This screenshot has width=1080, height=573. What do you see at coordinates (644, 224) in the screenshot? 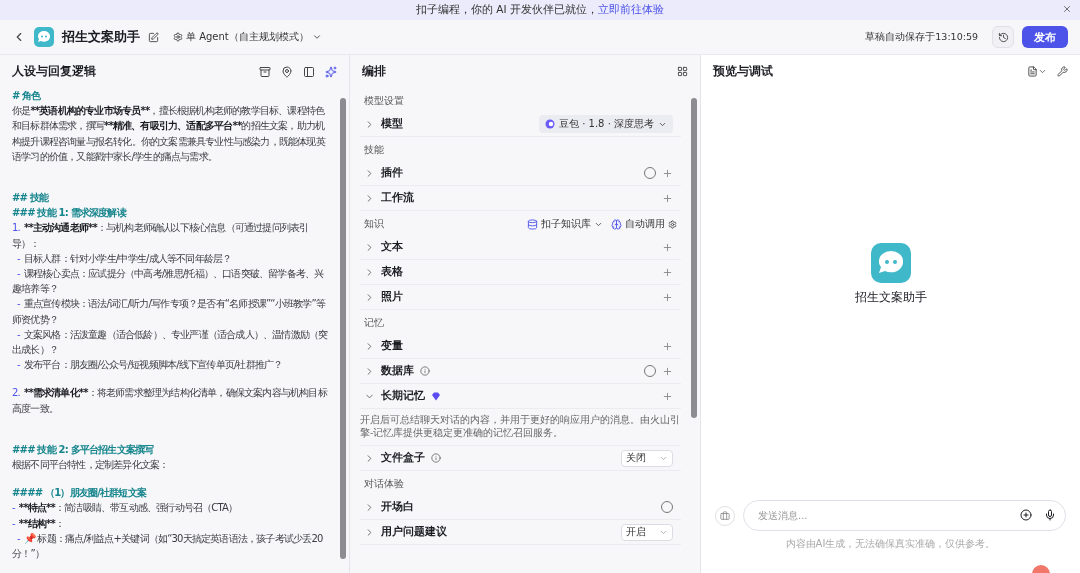
I see `call-mode-button: 自动调用` at bounding box center [644, 224].